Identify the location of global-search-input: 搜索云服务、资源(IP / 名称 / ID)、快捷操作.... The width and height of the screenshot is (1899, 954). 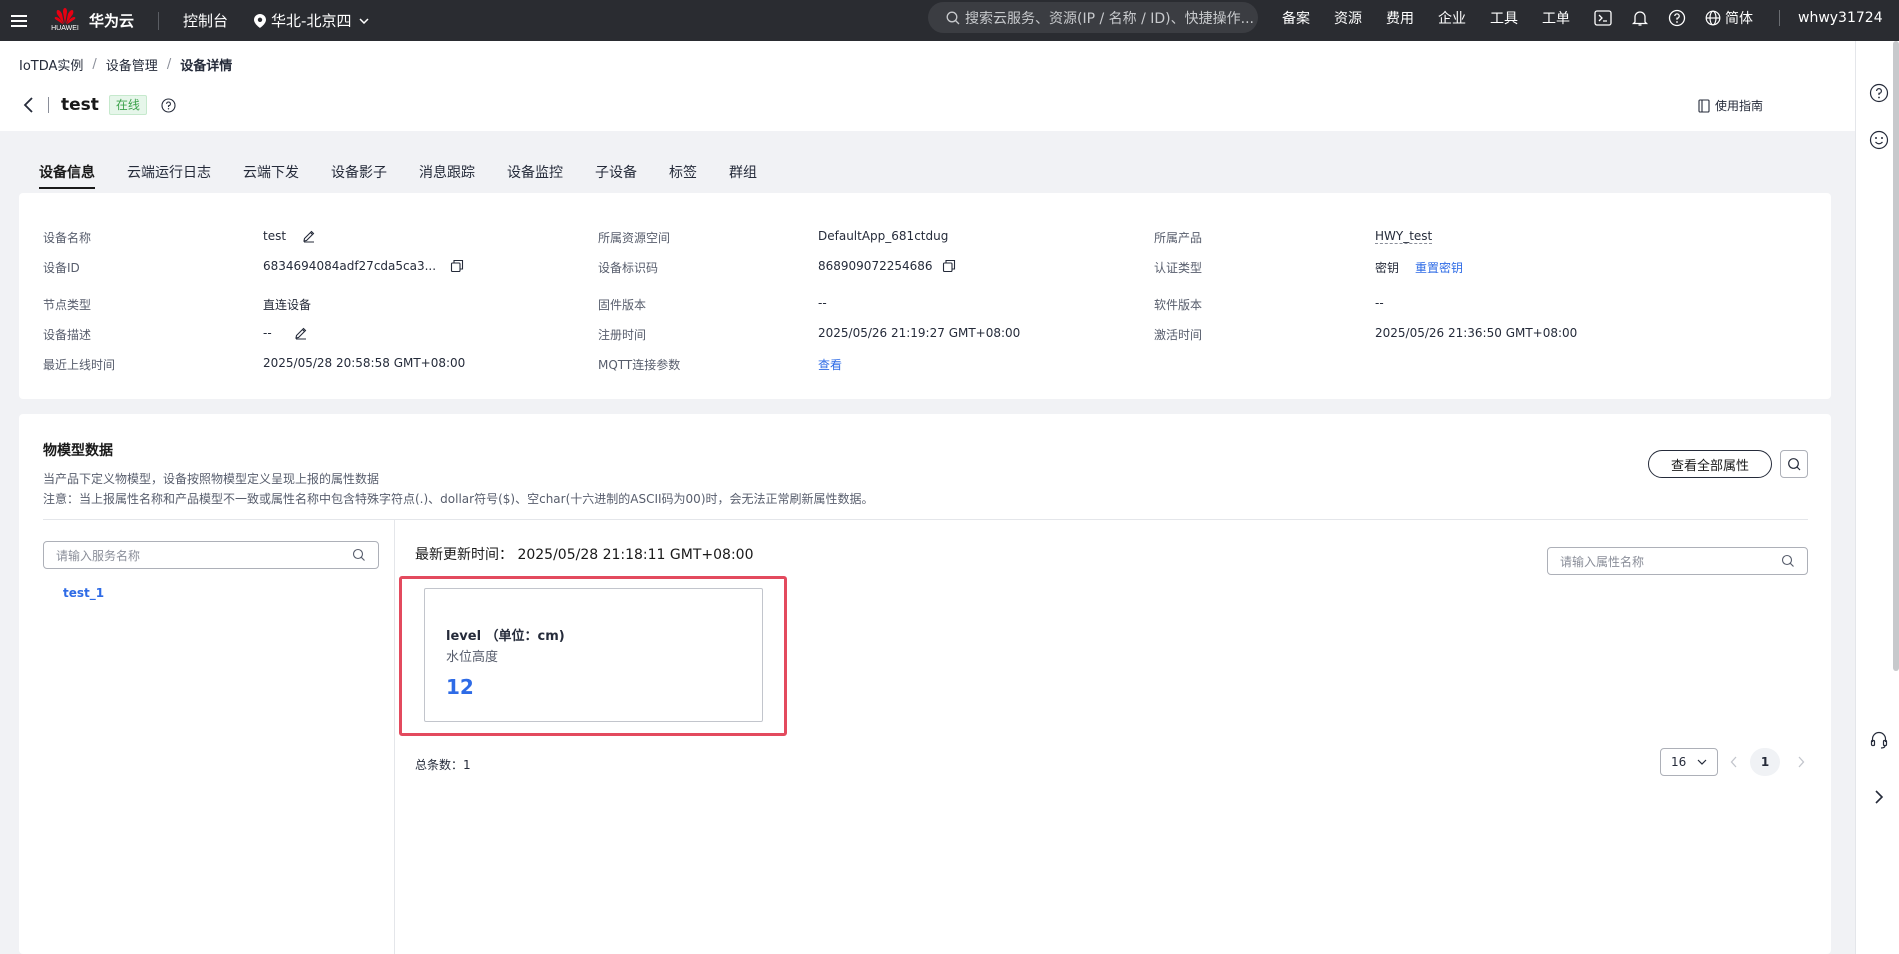
(1093, 17).